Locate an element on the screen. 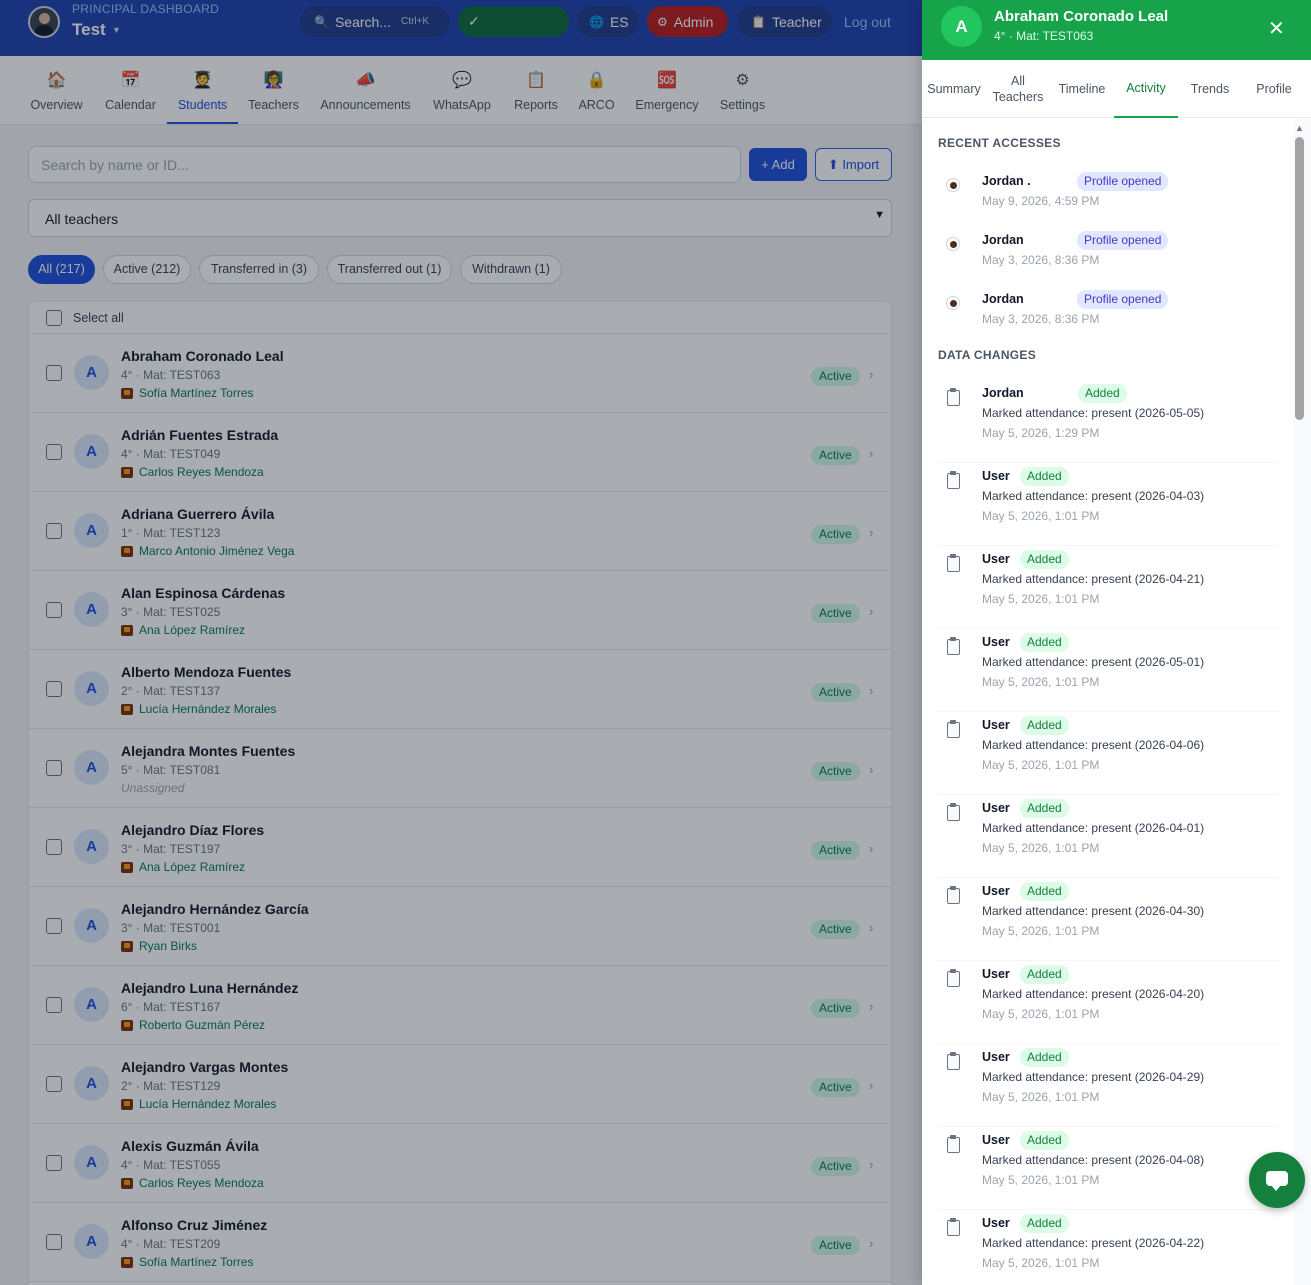  change-description: Marked attendance: present (2026-05-01) is located at coordinates (1093, 662).